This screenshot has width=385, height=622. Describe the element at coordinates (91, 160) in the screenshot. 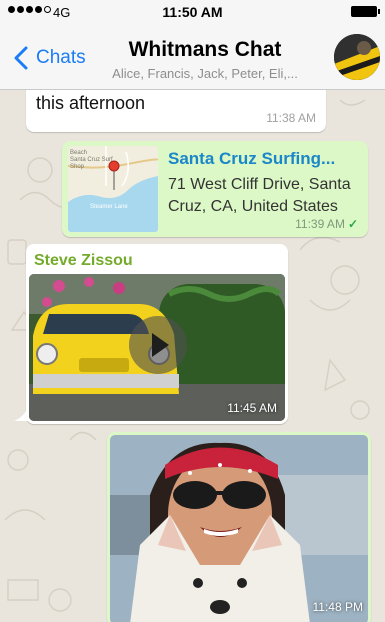

I see `map-label: Santa Cruz Surf` at that location.